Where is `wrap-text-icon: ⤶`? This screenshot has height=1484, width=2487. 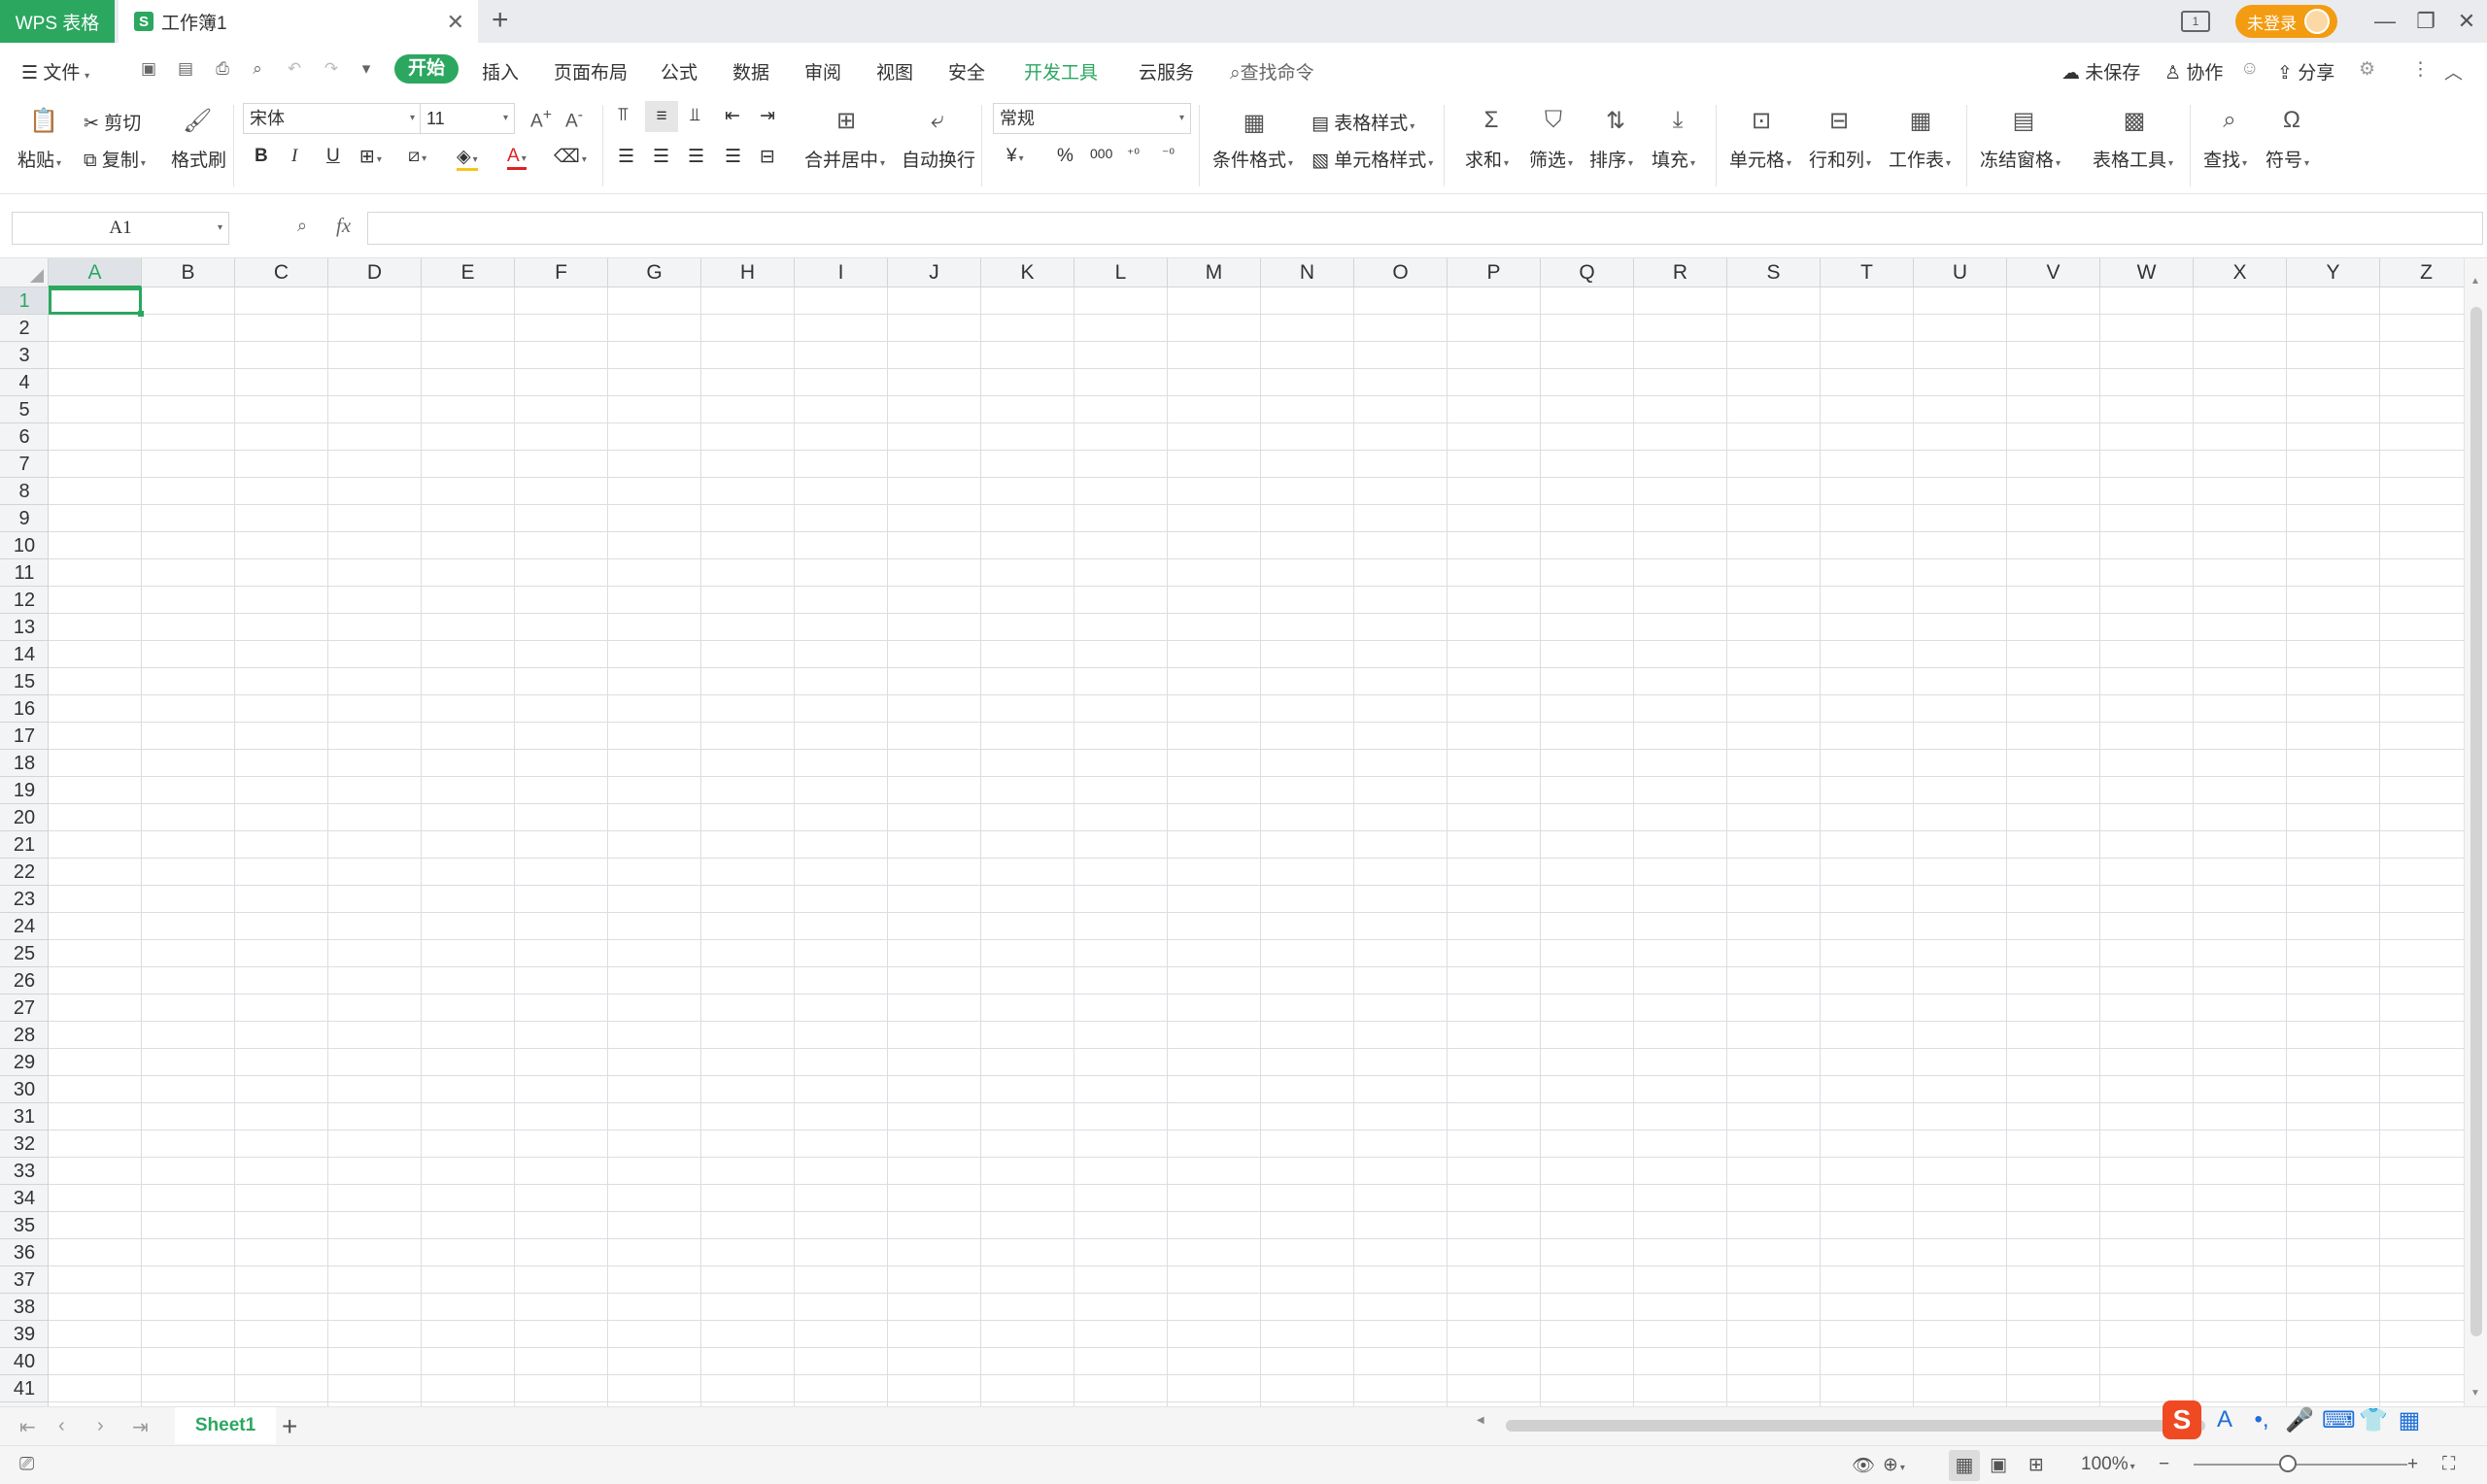 wrap-text-icon: ⤶ is located at coordinates (937, 120).